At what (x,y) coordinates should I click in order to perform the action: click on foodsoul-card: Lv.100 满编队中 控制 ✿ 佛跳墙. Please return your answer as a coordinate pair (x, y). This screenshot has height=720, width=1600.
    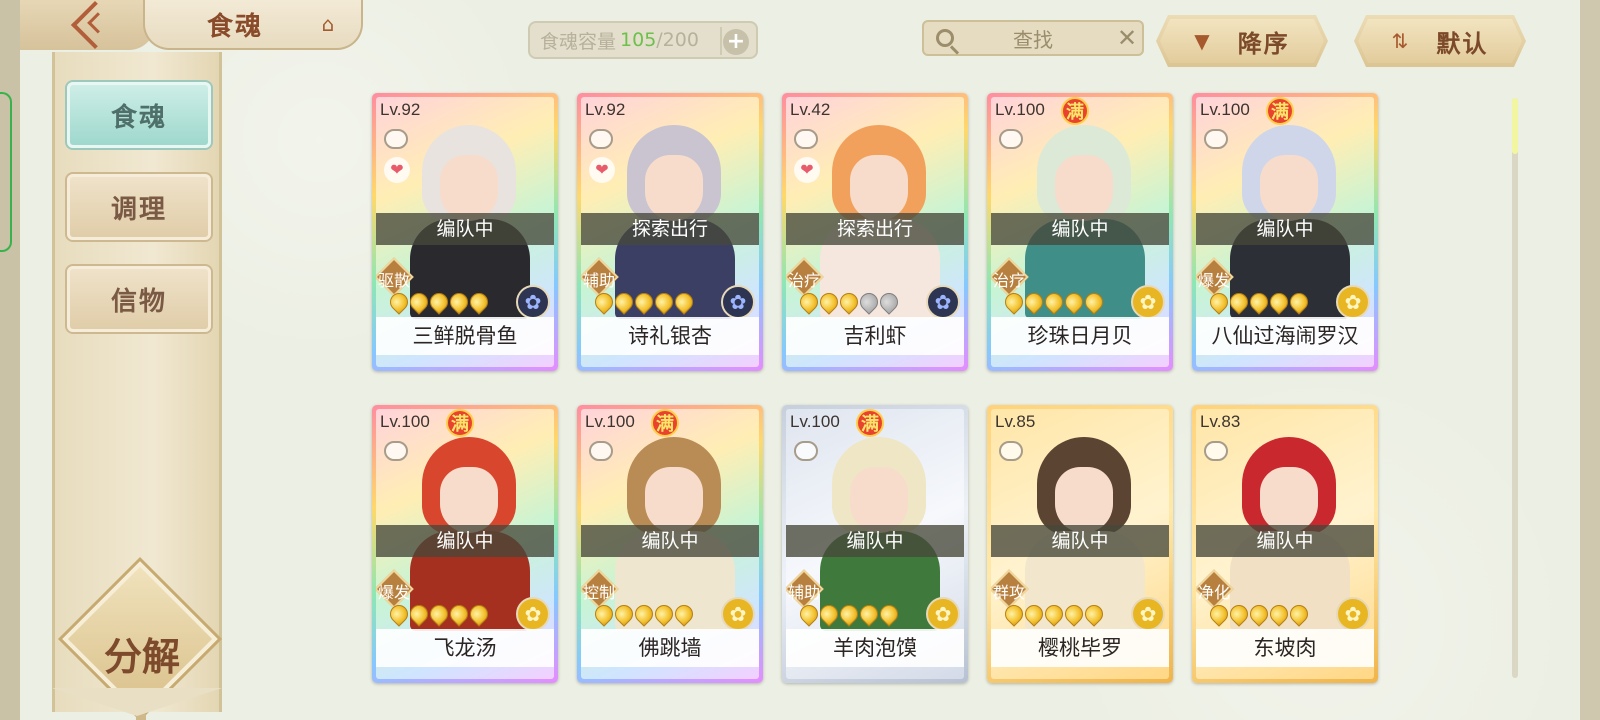
    Looking at the image, I should click on (670, 544).